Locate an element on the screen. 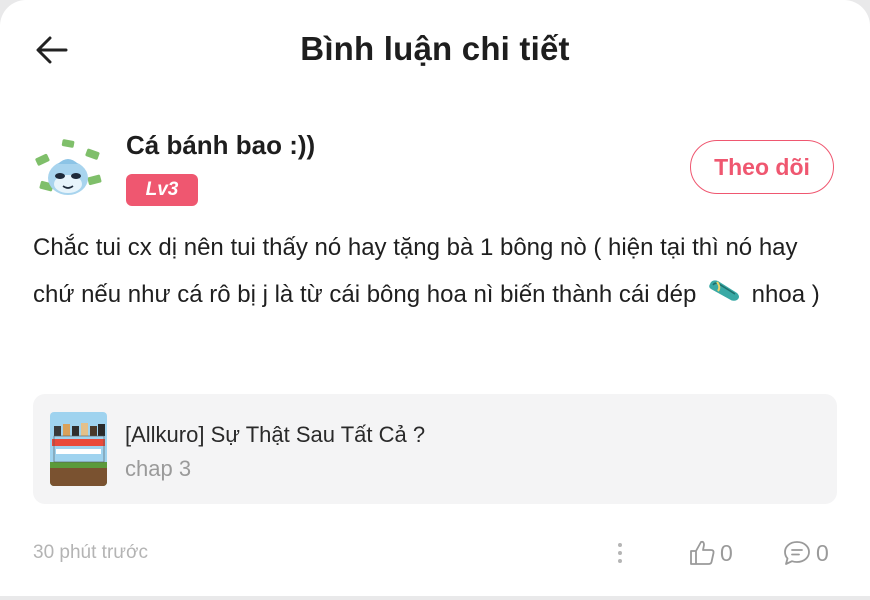 Image resolution: width=870 pixels, height=600 pixels. avatar-image is located at coordinates (68, 167).